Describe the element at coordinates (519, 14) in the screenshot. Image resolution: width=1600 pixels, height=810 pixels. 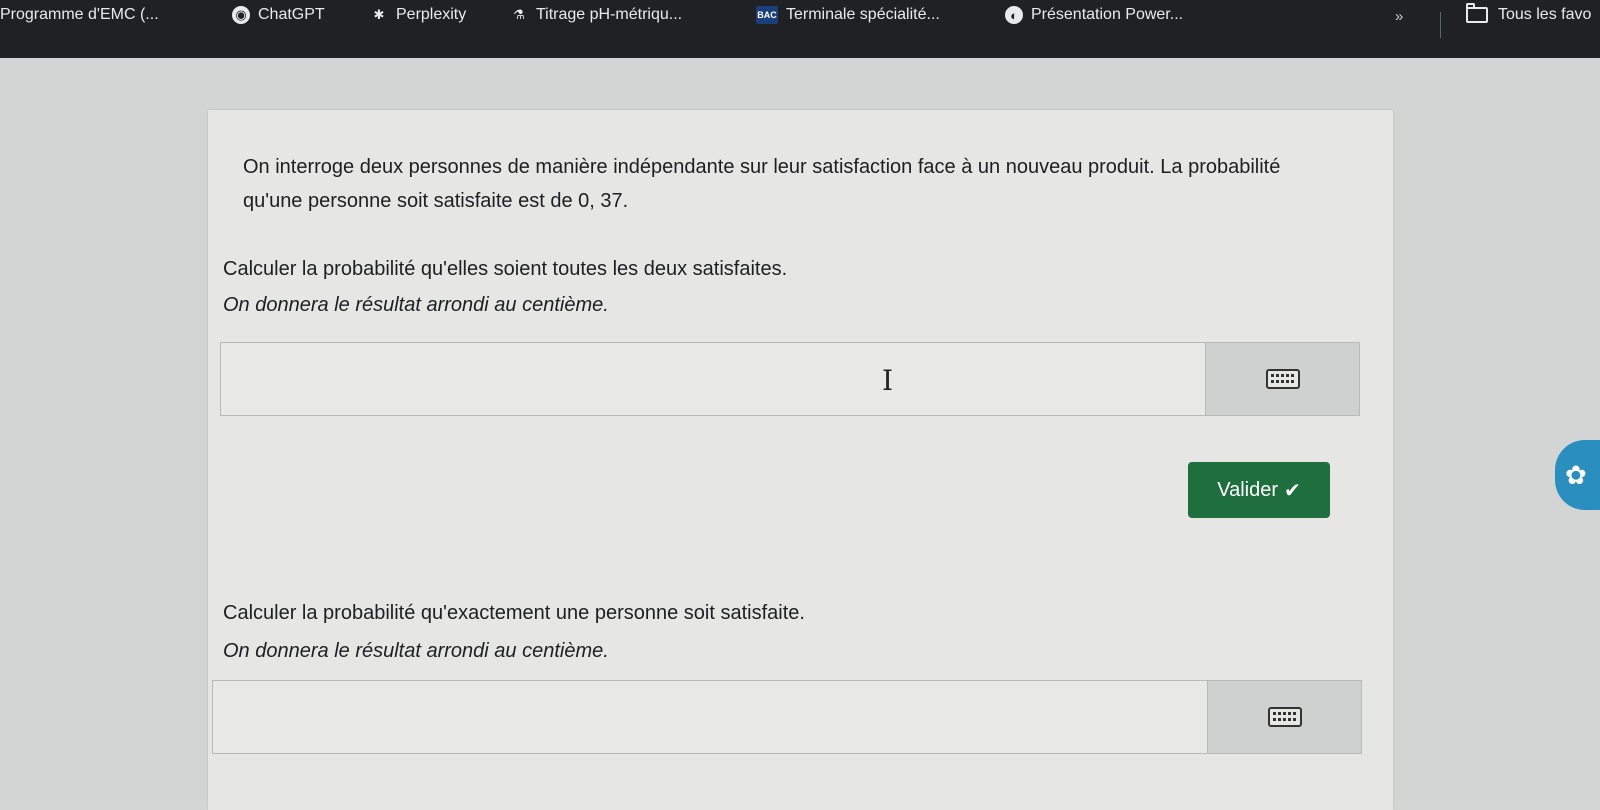
I see `flask-icon: ⚗` at that location.